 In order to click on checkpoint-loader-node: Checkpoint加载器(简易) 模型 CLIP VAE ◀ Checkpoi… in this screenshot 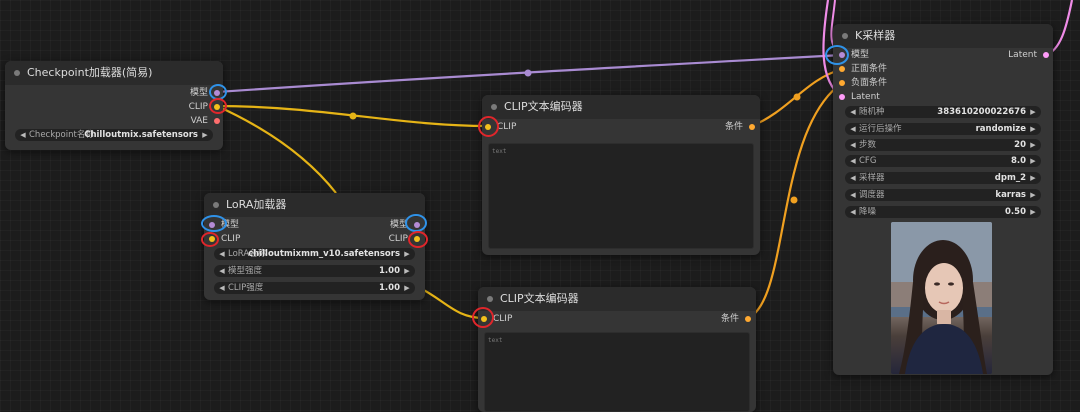, I will do `click(114, 105)`.